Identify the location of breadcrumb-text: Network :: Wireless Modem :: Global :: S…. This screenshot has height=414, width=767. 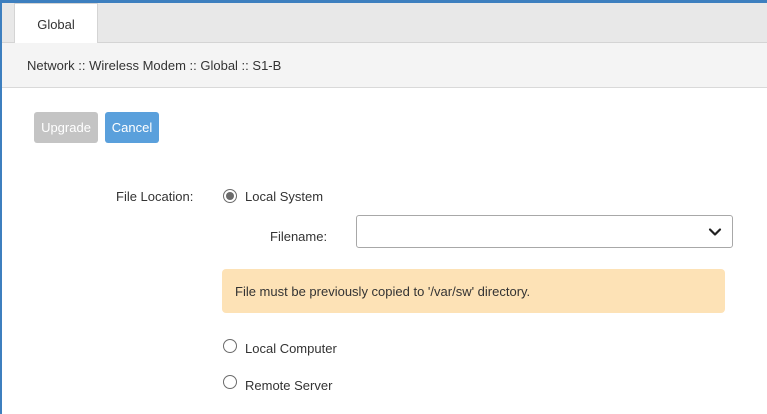
(154, 65).